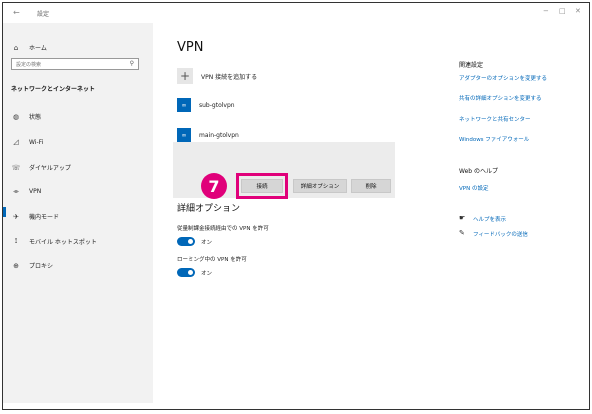  What do you see at coordinates (462, 218) in the screenshot?
I see `help-icon: ☛` at bounding box center [462, 218].